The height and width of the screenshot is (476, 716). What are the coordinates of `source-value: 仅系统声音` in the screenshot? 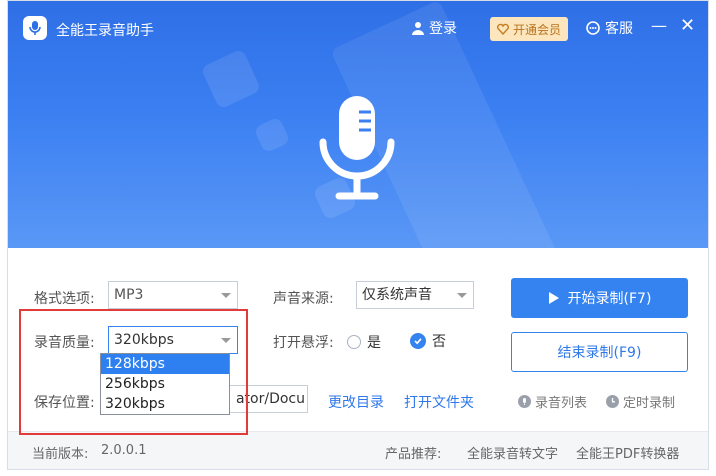 It's located at (397, 295).